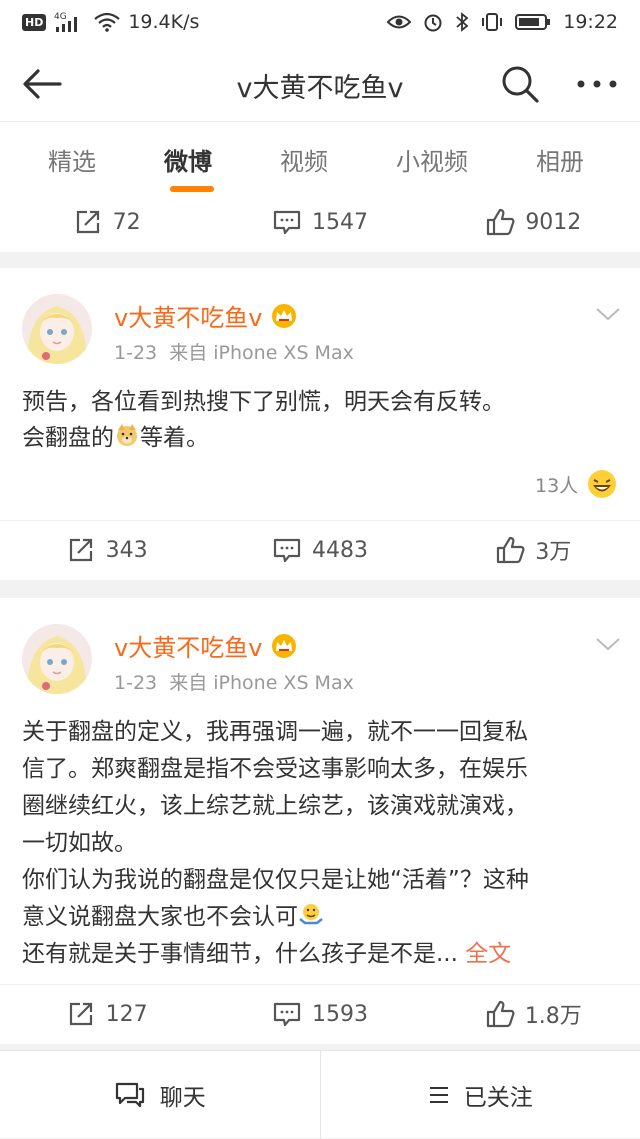 This screenshot has height=1139, width=640. Describe the element at coordinates (127, 435) in the screenshot. I see `doge-emoji-icon` at that location.